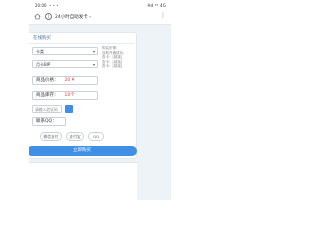 Image resolution: width=320 pixels, height=240 pixels. I want to click on pay-option-label: 微信支付, so click(51, 136).